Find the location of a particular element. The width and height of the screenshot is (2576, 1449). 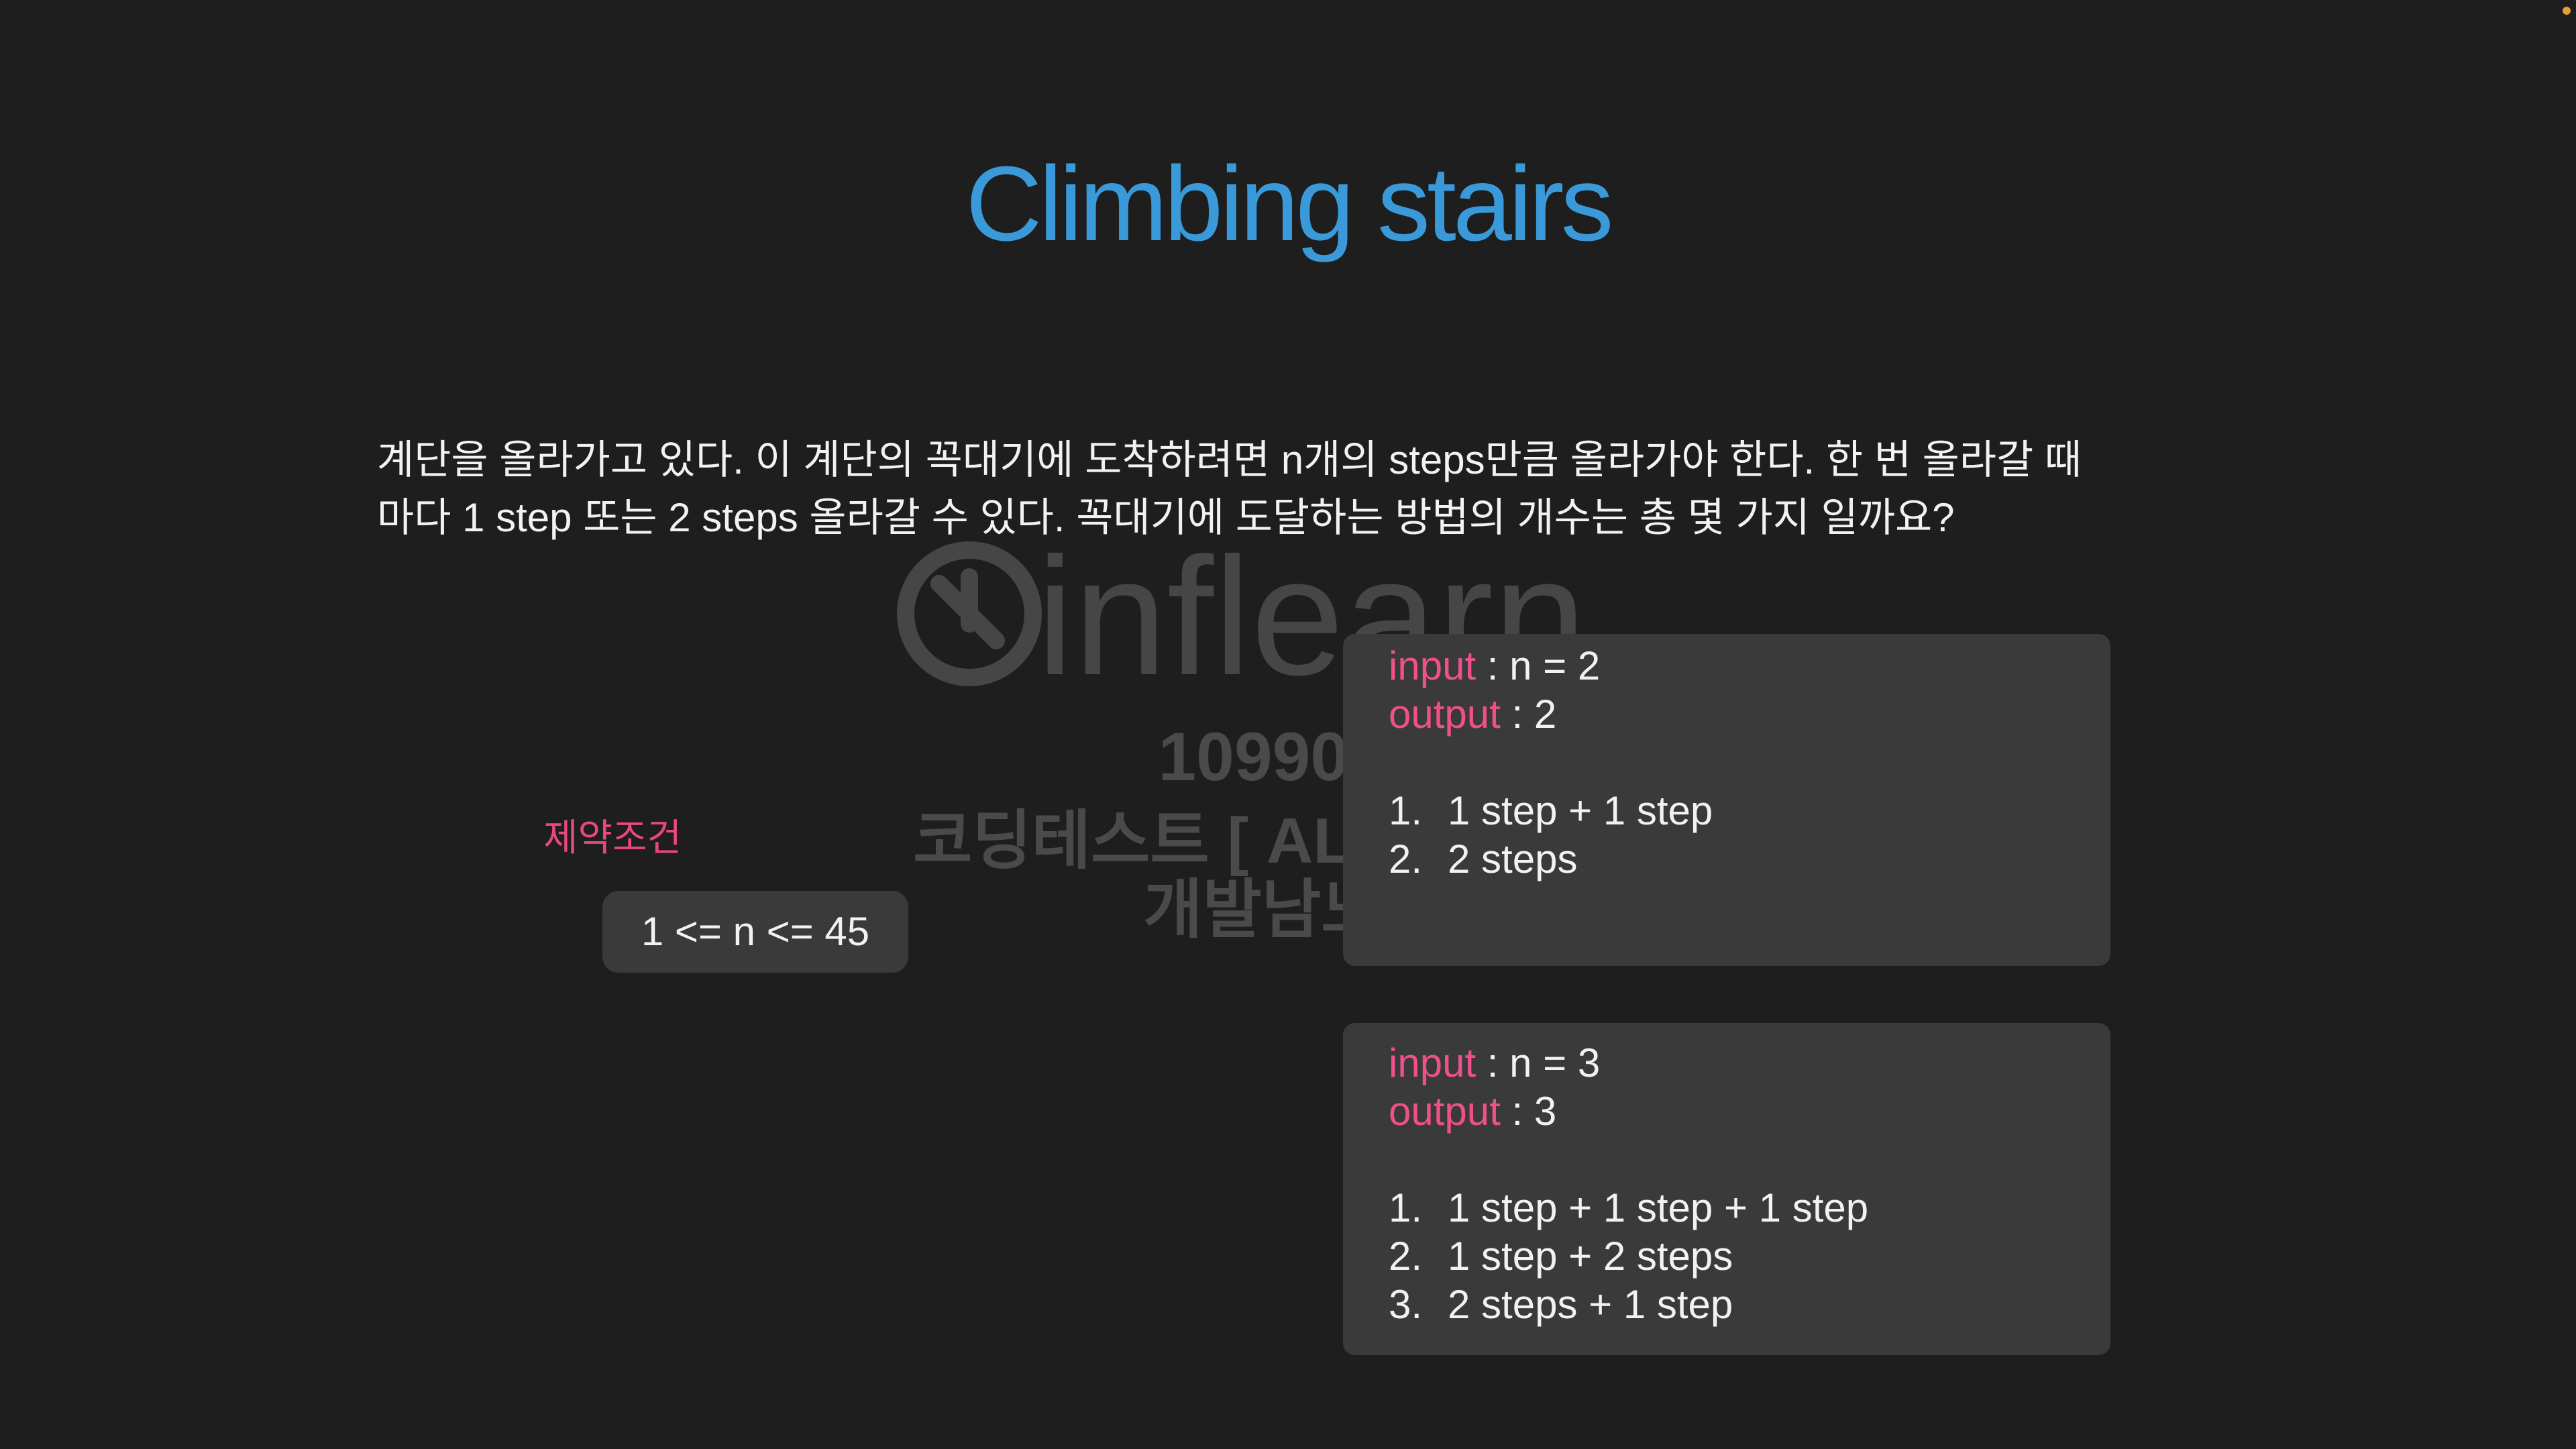

output-value: : 3 is located at coordinates (1528, 1111).